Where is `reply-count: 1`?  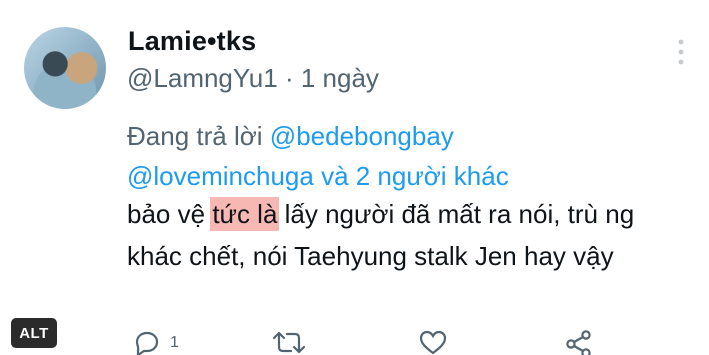
reply-count: 1 is located at coordinates (174, 342).